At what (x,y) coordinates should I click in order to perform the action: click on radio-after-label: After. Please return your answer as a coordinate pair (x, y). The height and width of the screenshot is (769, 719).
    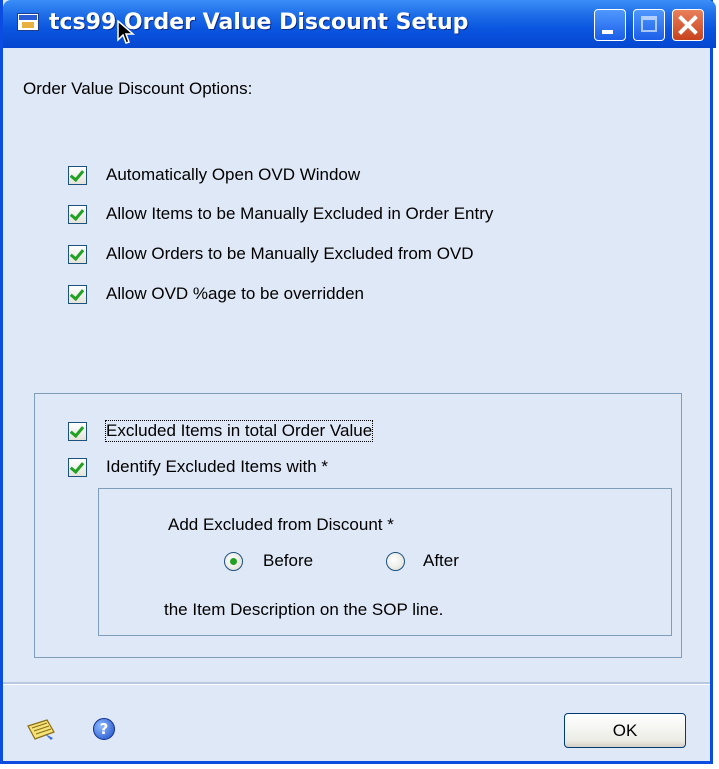
    Looking at the image, I should click on (441, 561).